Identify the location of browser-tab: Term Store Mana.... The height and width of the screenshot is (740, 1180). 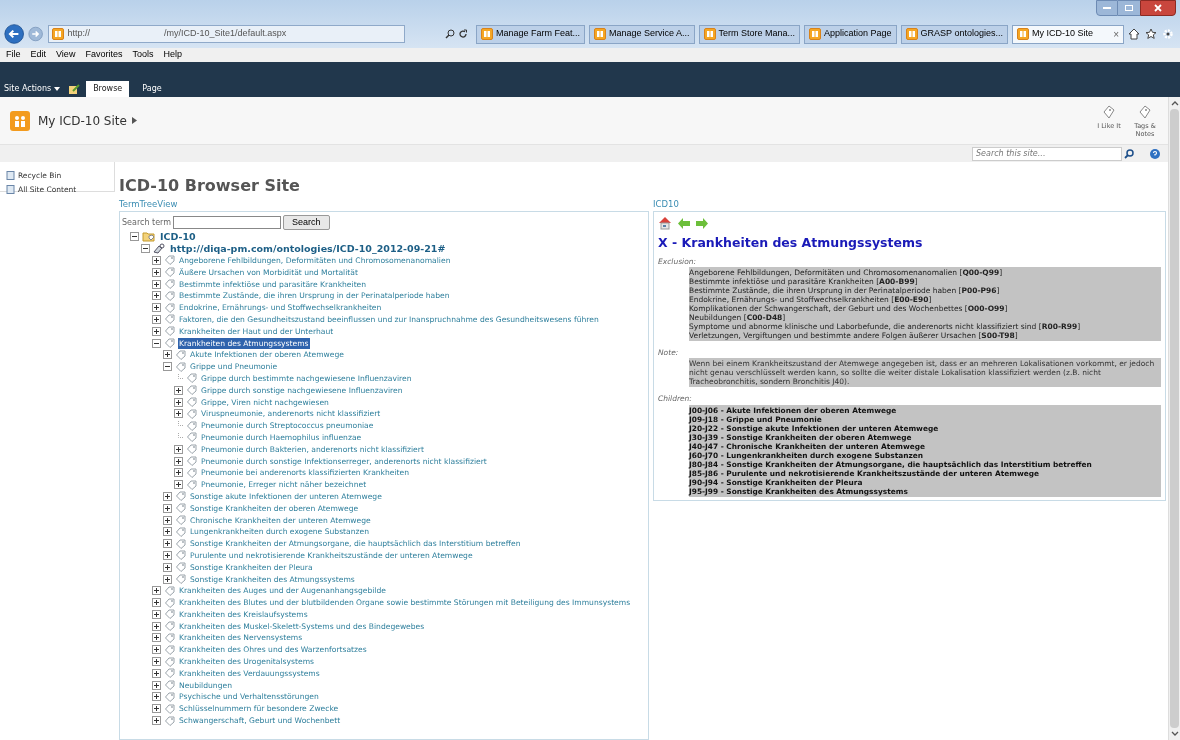
(749, 34).